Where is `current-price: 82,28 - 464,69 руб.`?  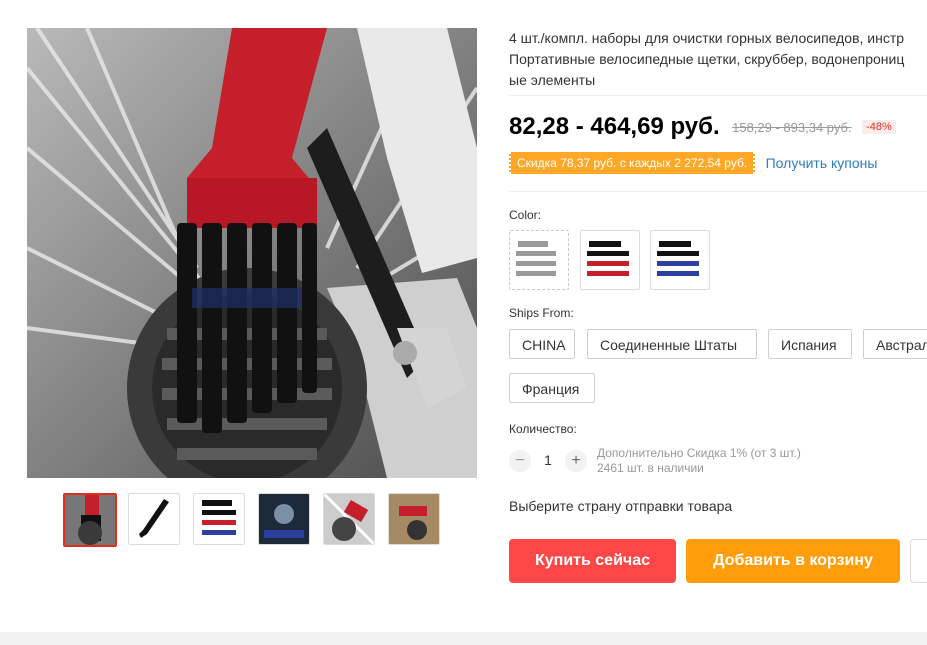
current-price: 82,28 - 464,69 руб. is located at coordinates (614, 126).